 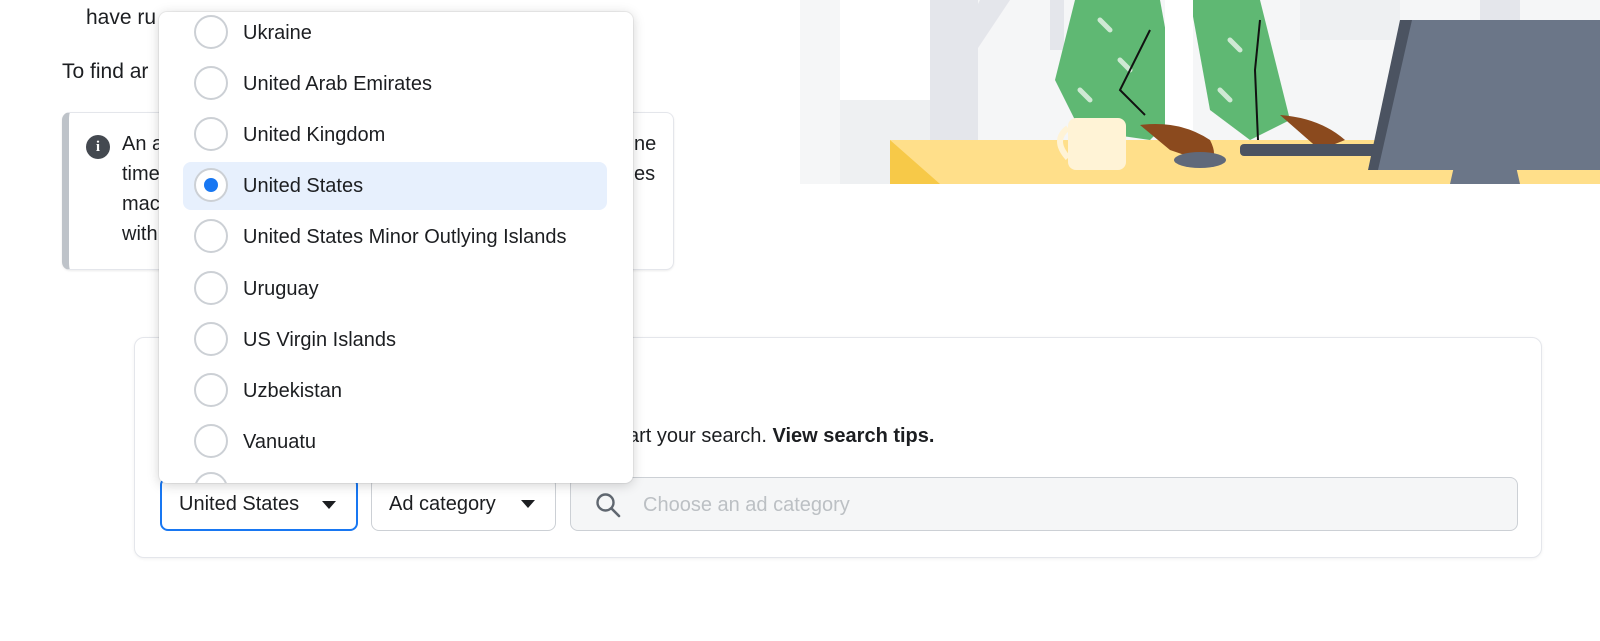 I want to click on country-option-label: United States Minor Outlying Islands, so click(x=405, y=236).